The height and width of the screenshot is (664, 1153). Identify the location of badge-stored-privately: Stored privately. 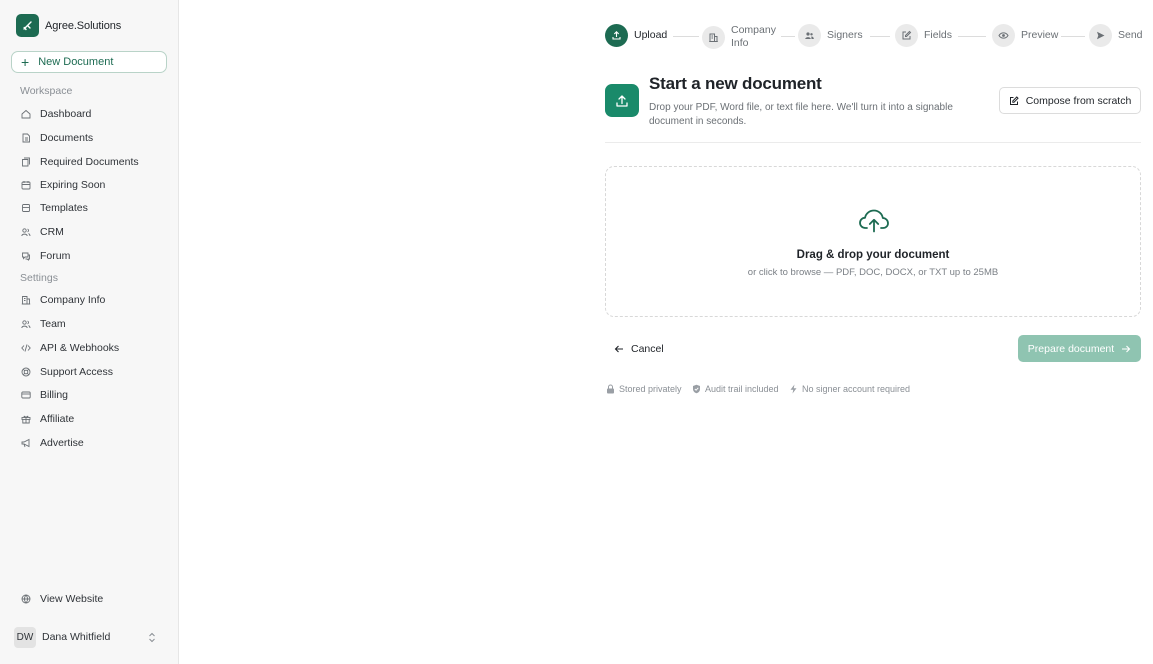
(644, 389).